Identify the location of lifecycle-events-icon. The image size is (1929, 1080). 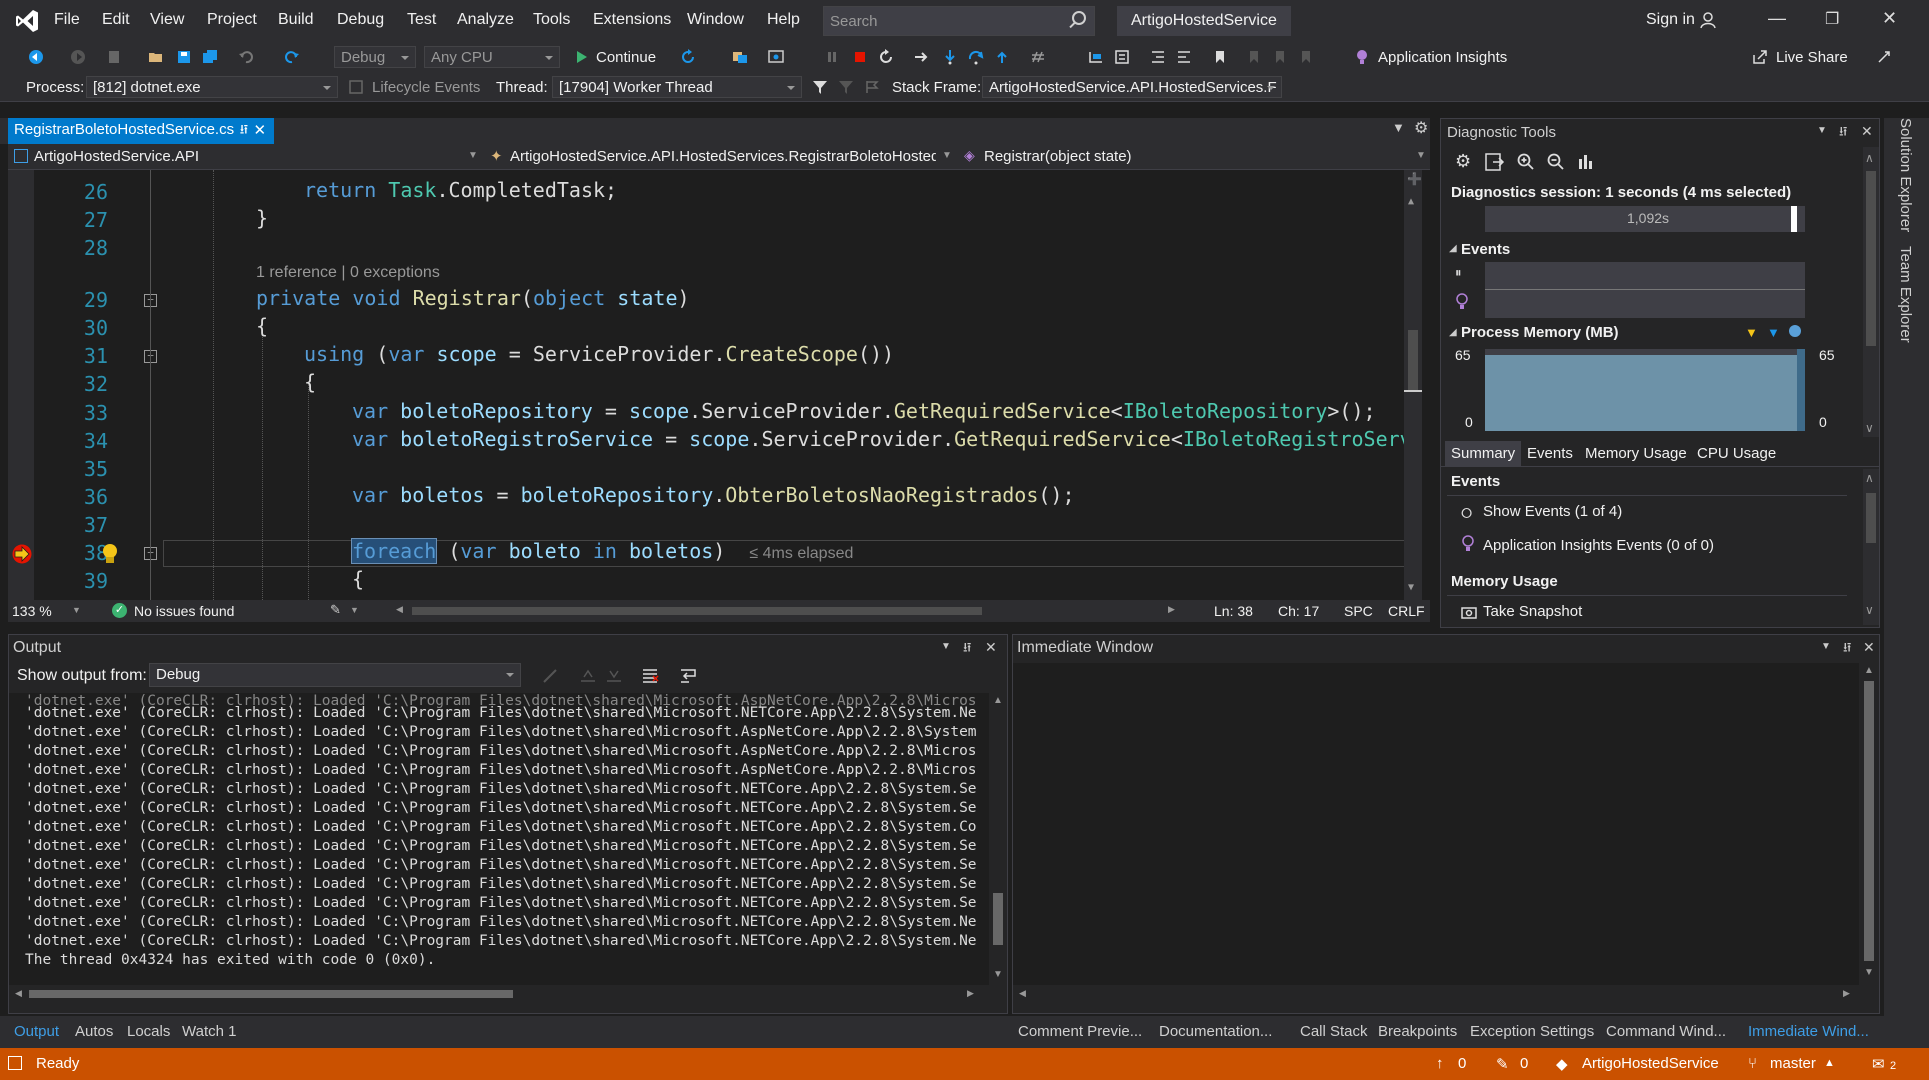
(356, 87).